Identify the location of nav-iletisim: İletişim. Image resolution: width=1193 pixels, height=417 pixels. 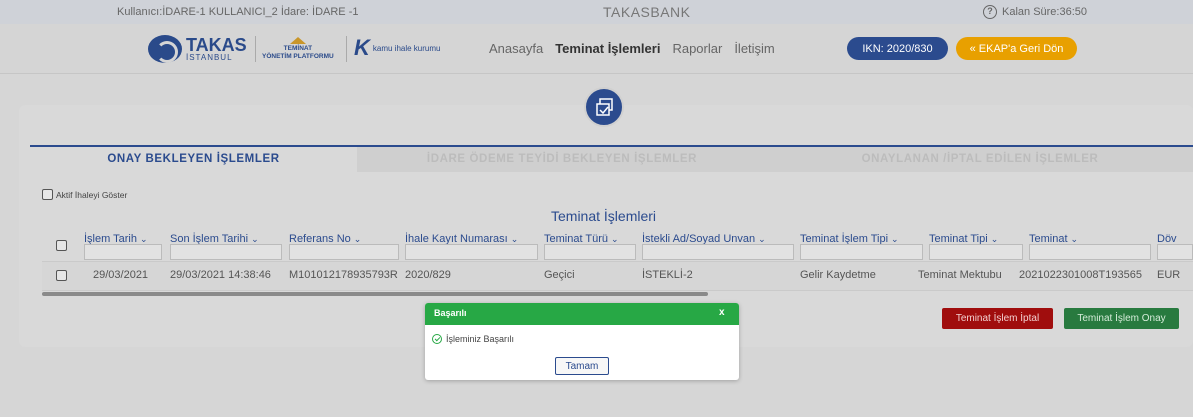
(754, 48).